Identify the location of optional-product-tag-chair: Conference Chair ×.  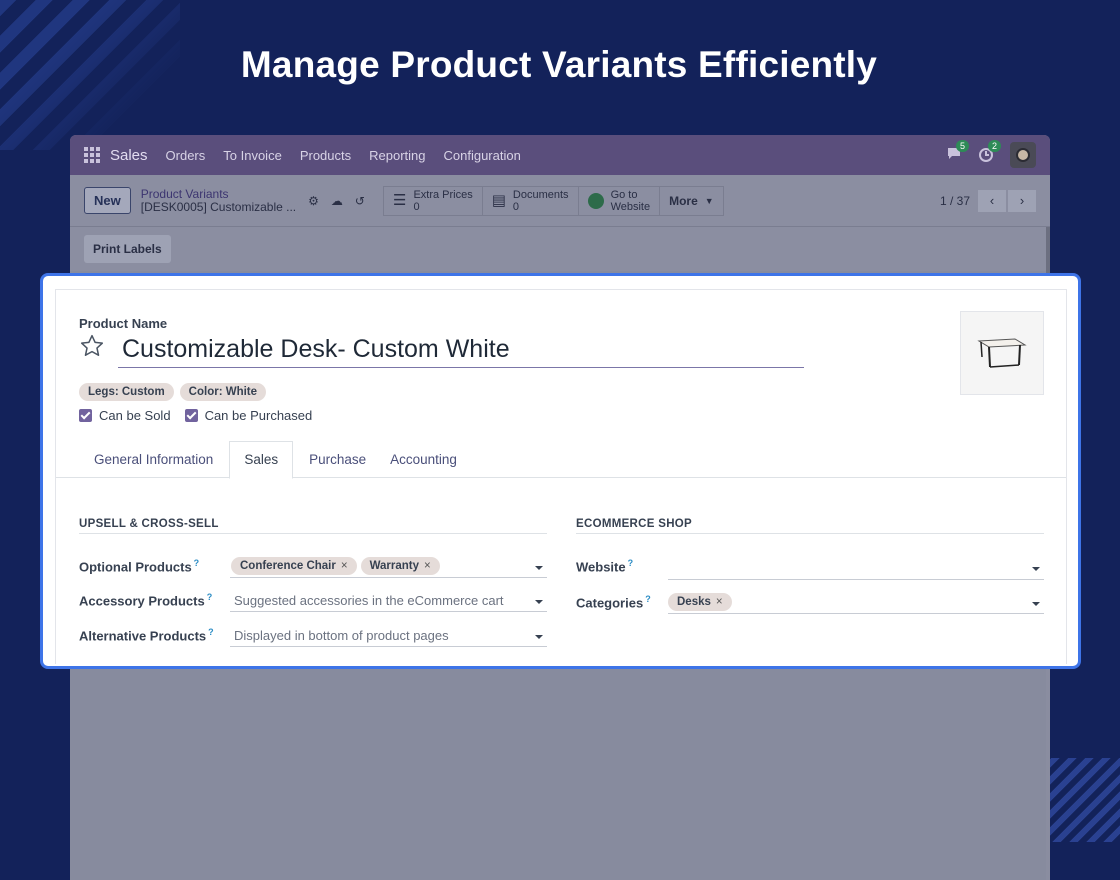
(294, 566).